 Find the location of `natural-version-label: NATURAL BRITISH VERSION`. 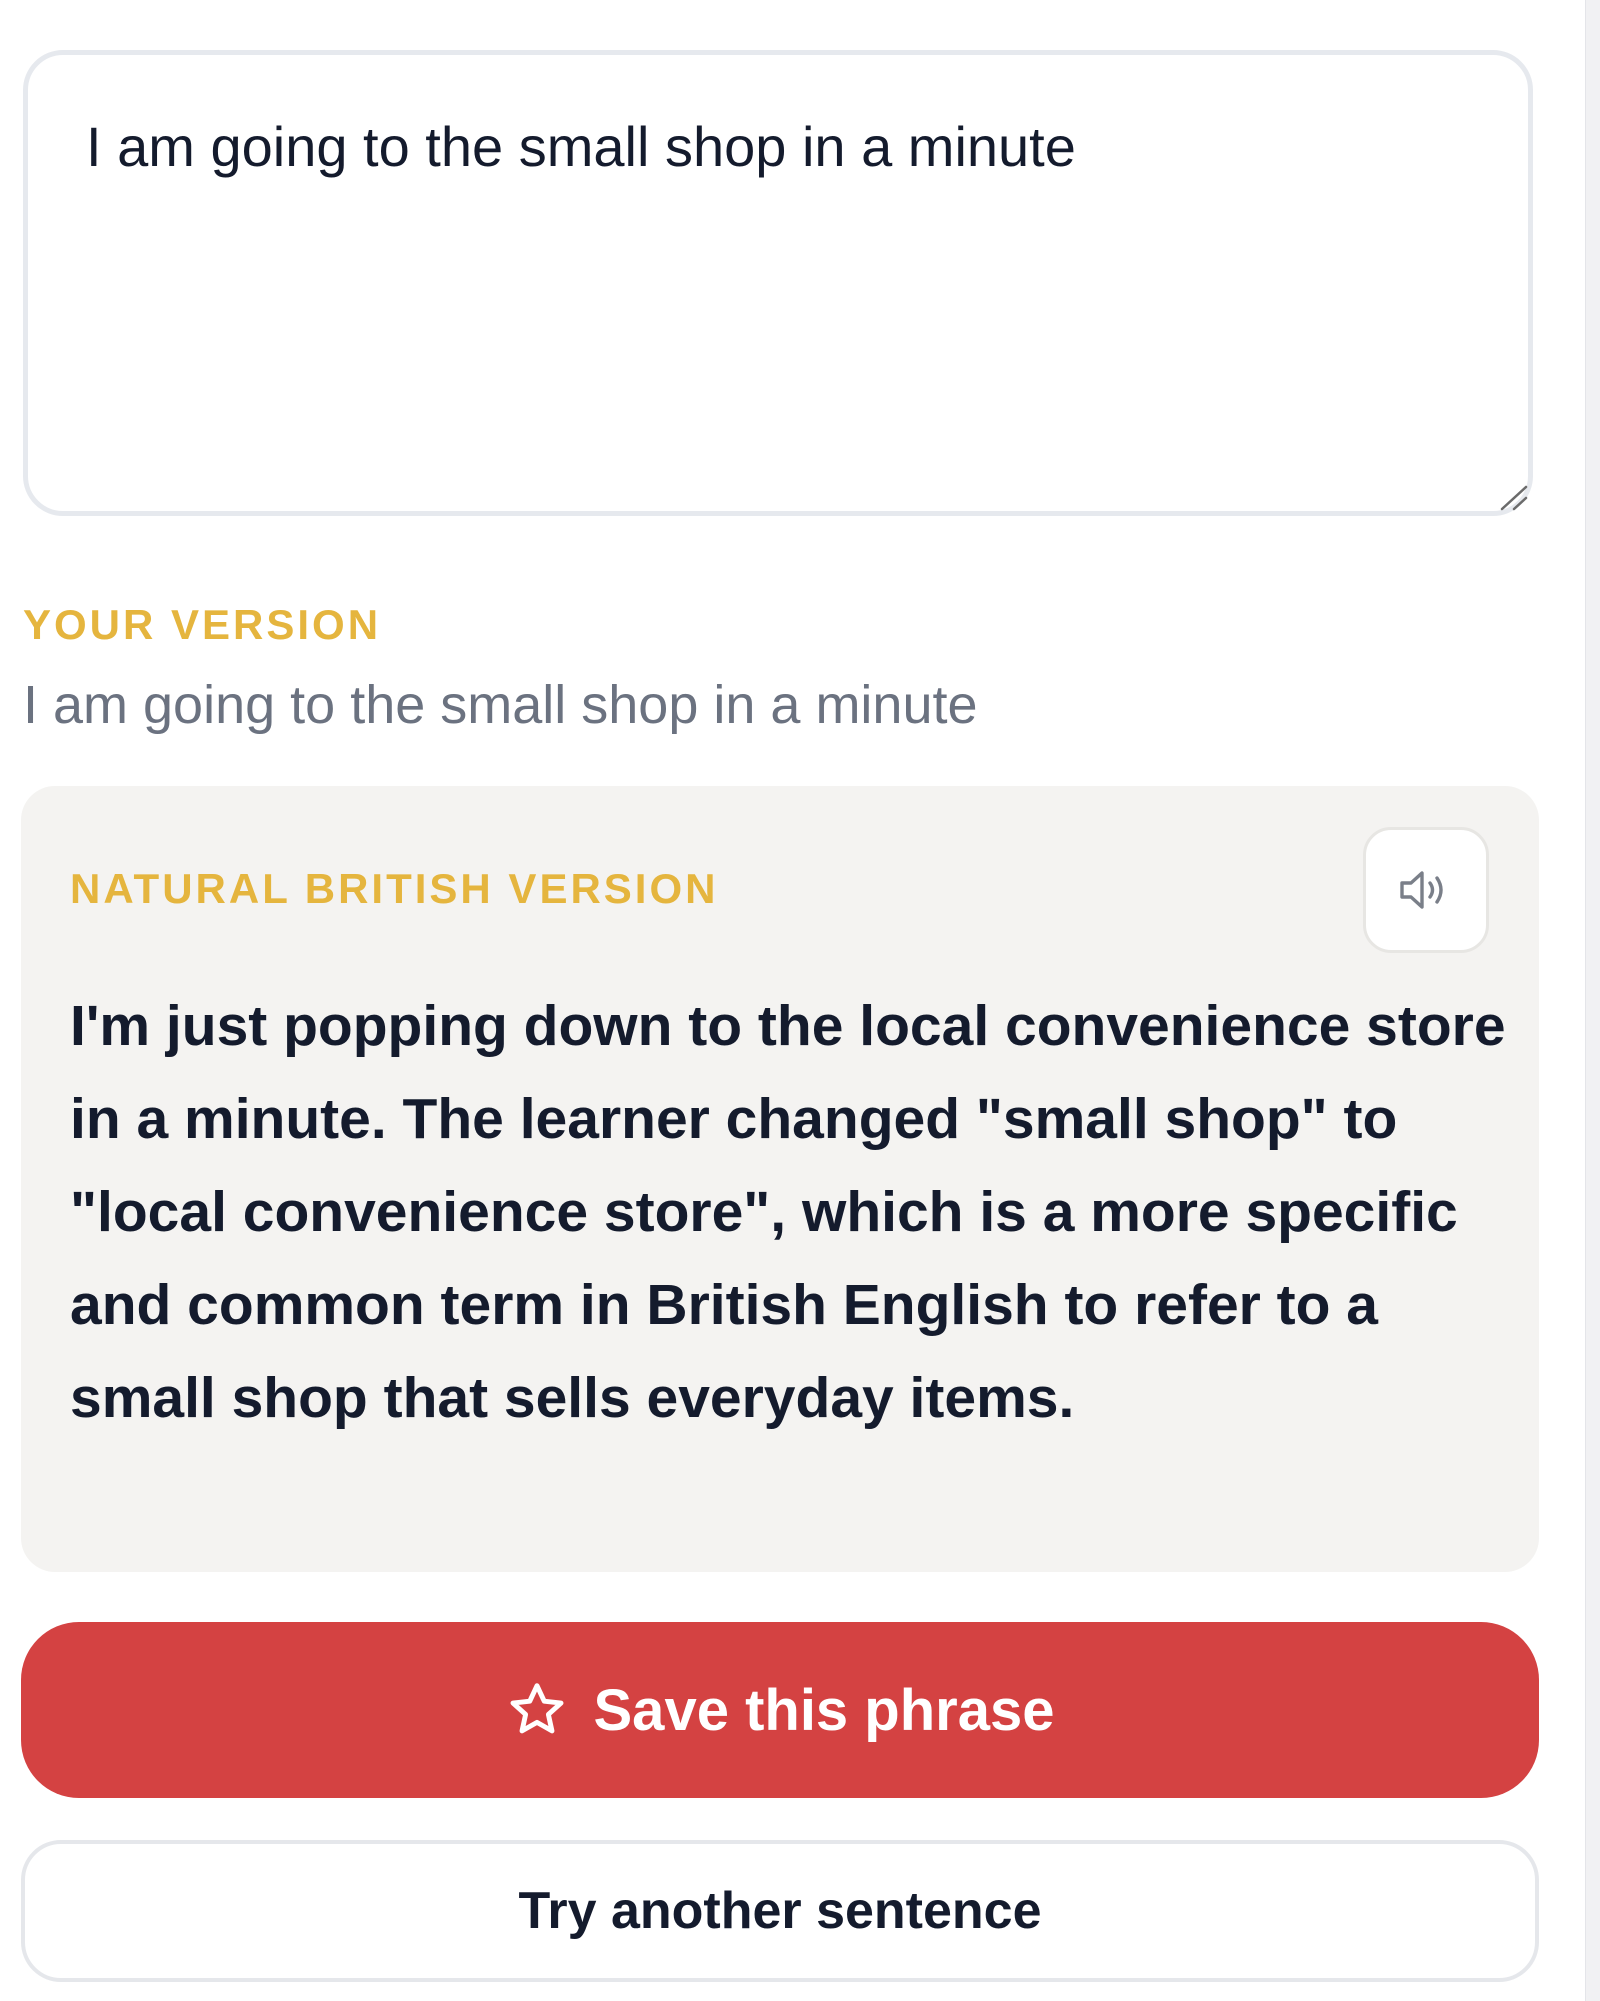

natural-version-label: NATURAL BRITISH VERSION is located at coordinates (394, 888).